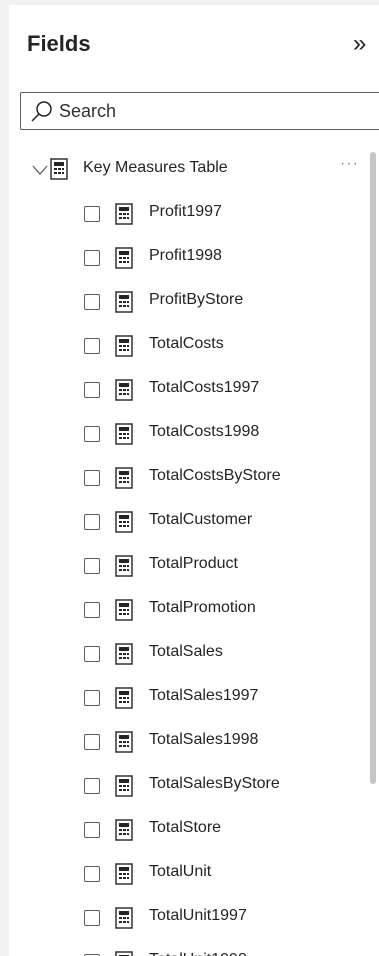 The image size is (379, 956). I want to click on table-row-key-measures: Key Measures Table ···, so click(185, 177).